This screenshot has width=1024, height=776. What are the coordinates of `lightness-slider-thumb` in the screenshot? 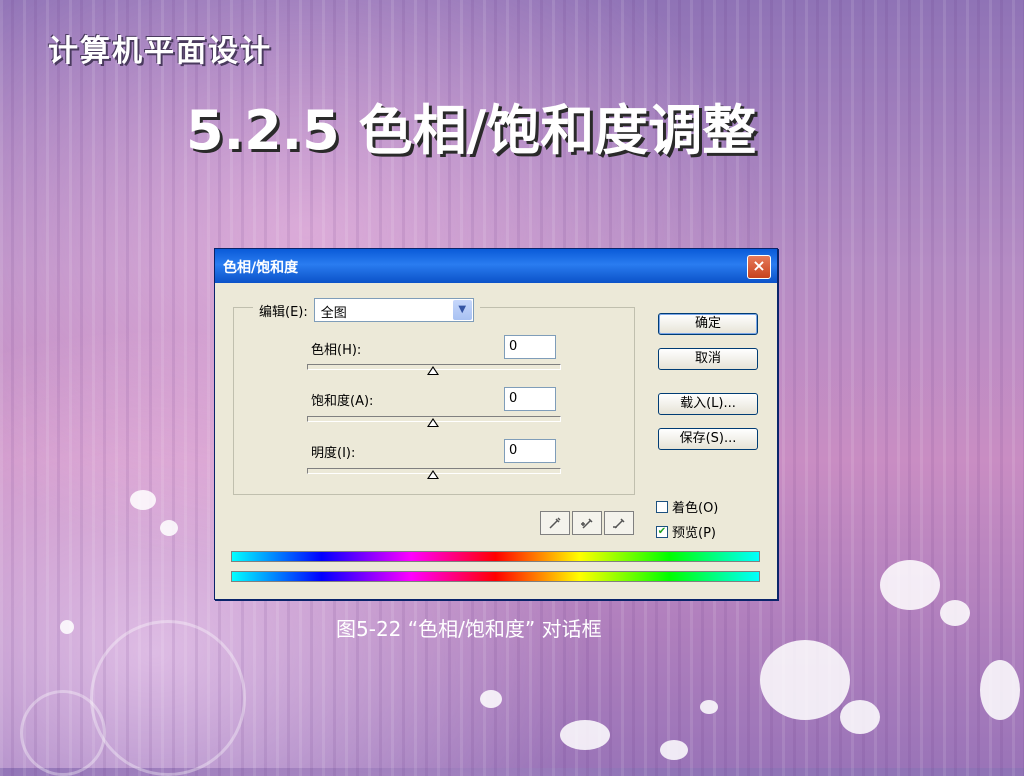 It's located at (433, 474).